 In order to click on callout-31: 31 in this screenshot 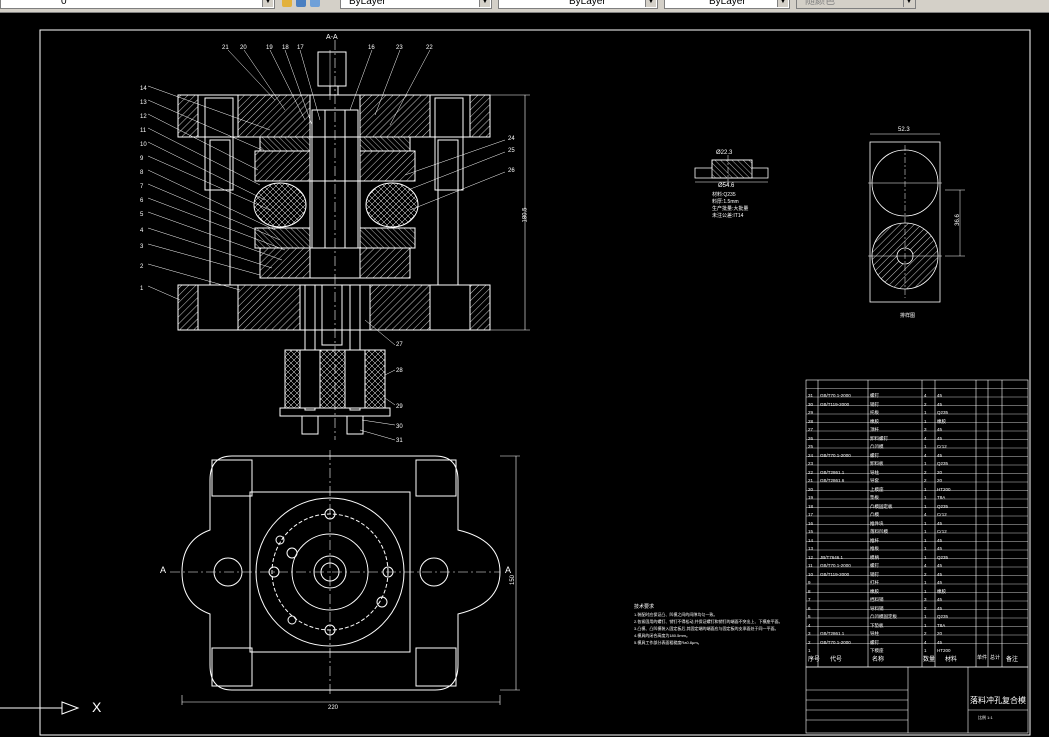, I will do `click(399, 441)`.